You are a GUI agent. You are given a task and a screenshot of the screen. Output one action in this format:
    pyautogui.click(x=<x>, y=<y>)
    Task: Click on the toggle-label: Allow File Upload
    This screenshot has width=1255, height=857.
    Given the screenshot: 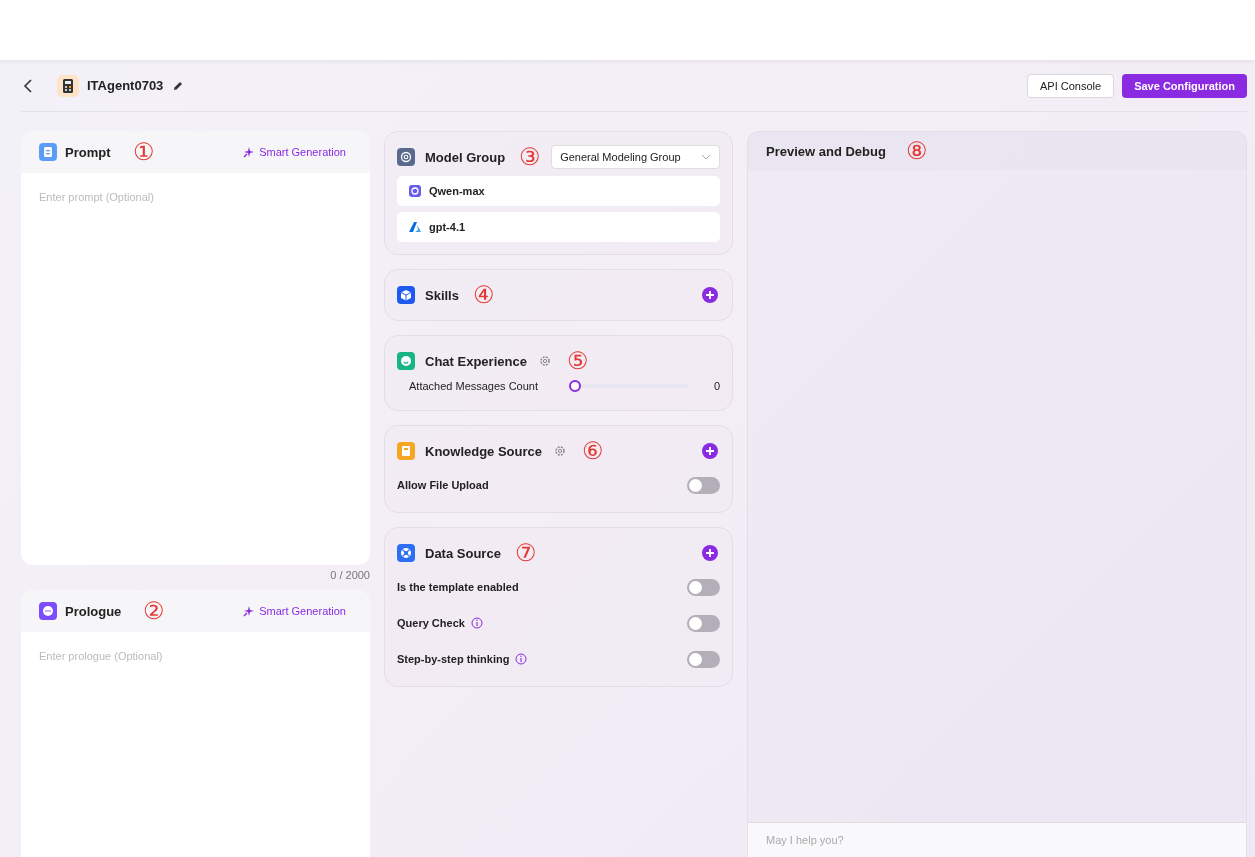 What is the action you would take?
    pyautogui.click(x=443, y=485)
    